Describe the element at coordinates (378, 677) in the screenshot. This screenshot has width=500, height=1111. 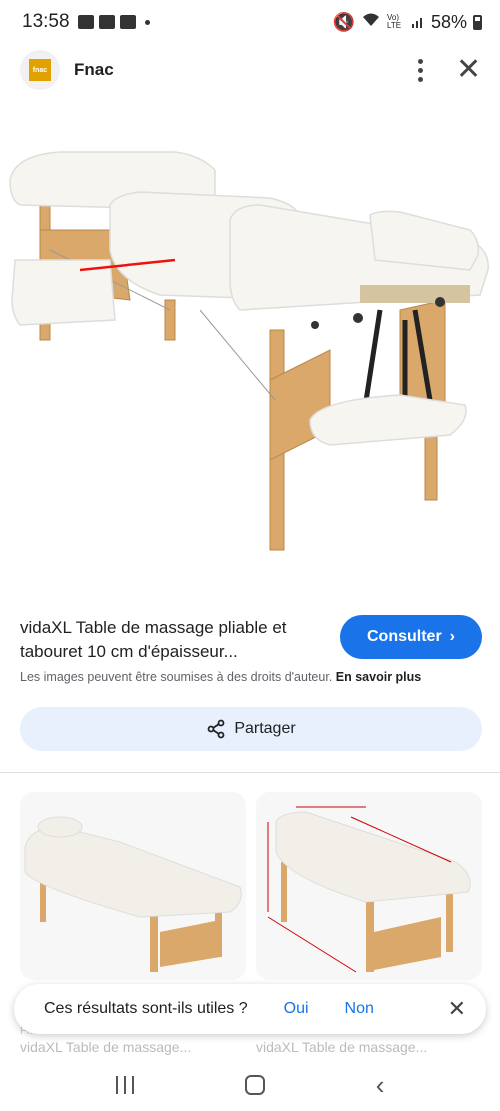
I see `learn-more-link: En savoir plus` at that location.